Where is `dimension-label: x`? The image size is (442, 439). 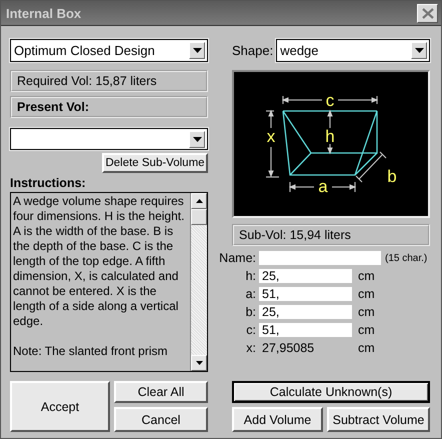
dimension-label: x is located at coordinates (271, 136).